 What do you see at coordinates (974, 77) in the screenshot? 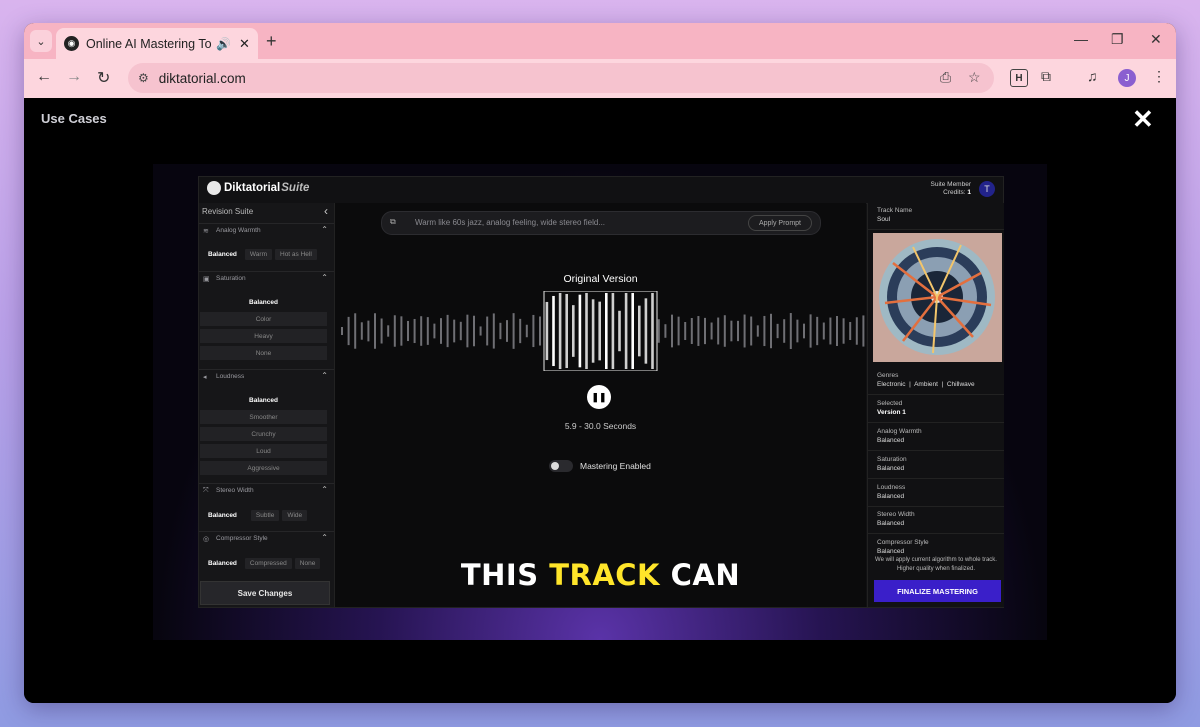
I see `bookmark-star-icon: ☆` at bounding box center [974, 77].